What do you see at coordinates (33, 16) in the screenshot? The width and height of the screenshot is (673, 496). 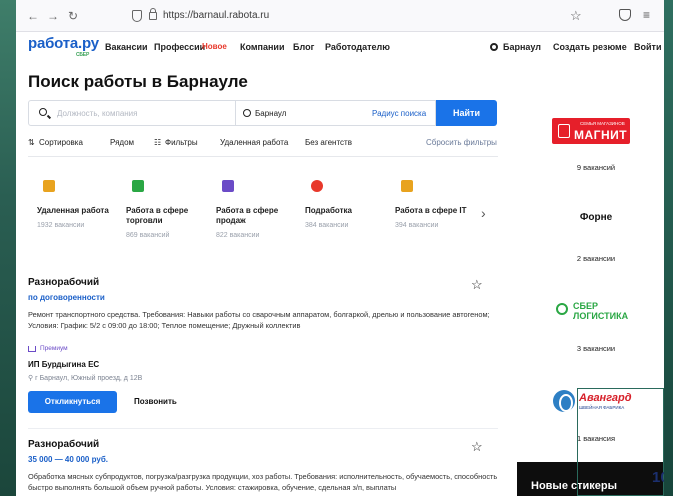 I see `back-icon: ←` at bounding box center [33, 16].